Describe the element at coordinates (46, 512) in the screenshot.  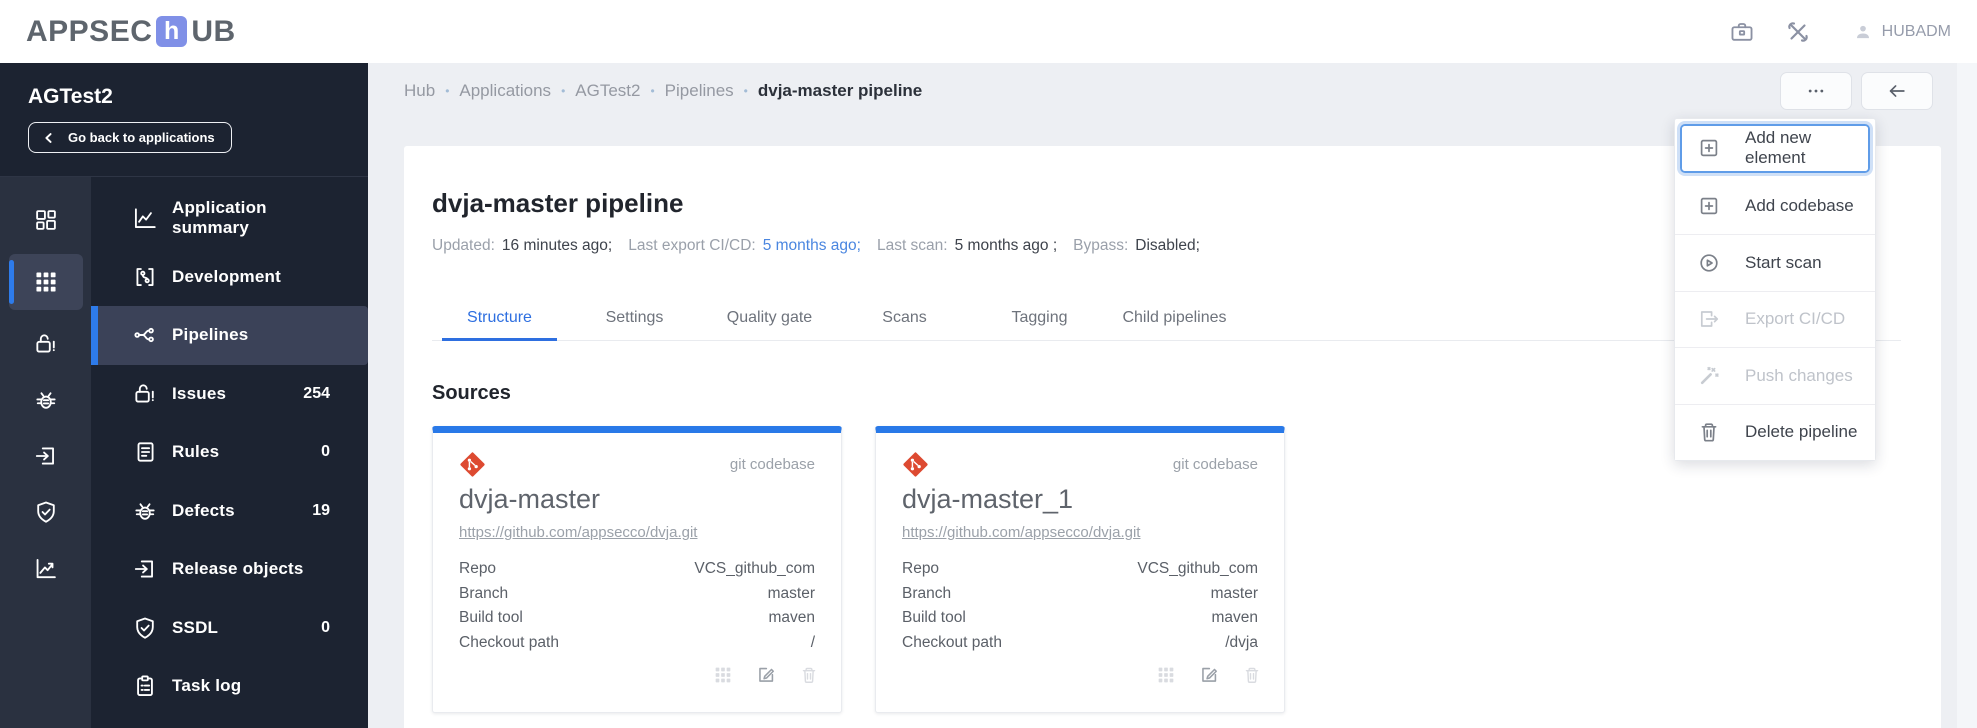
I see `rail-shield-check-icon` at that location.